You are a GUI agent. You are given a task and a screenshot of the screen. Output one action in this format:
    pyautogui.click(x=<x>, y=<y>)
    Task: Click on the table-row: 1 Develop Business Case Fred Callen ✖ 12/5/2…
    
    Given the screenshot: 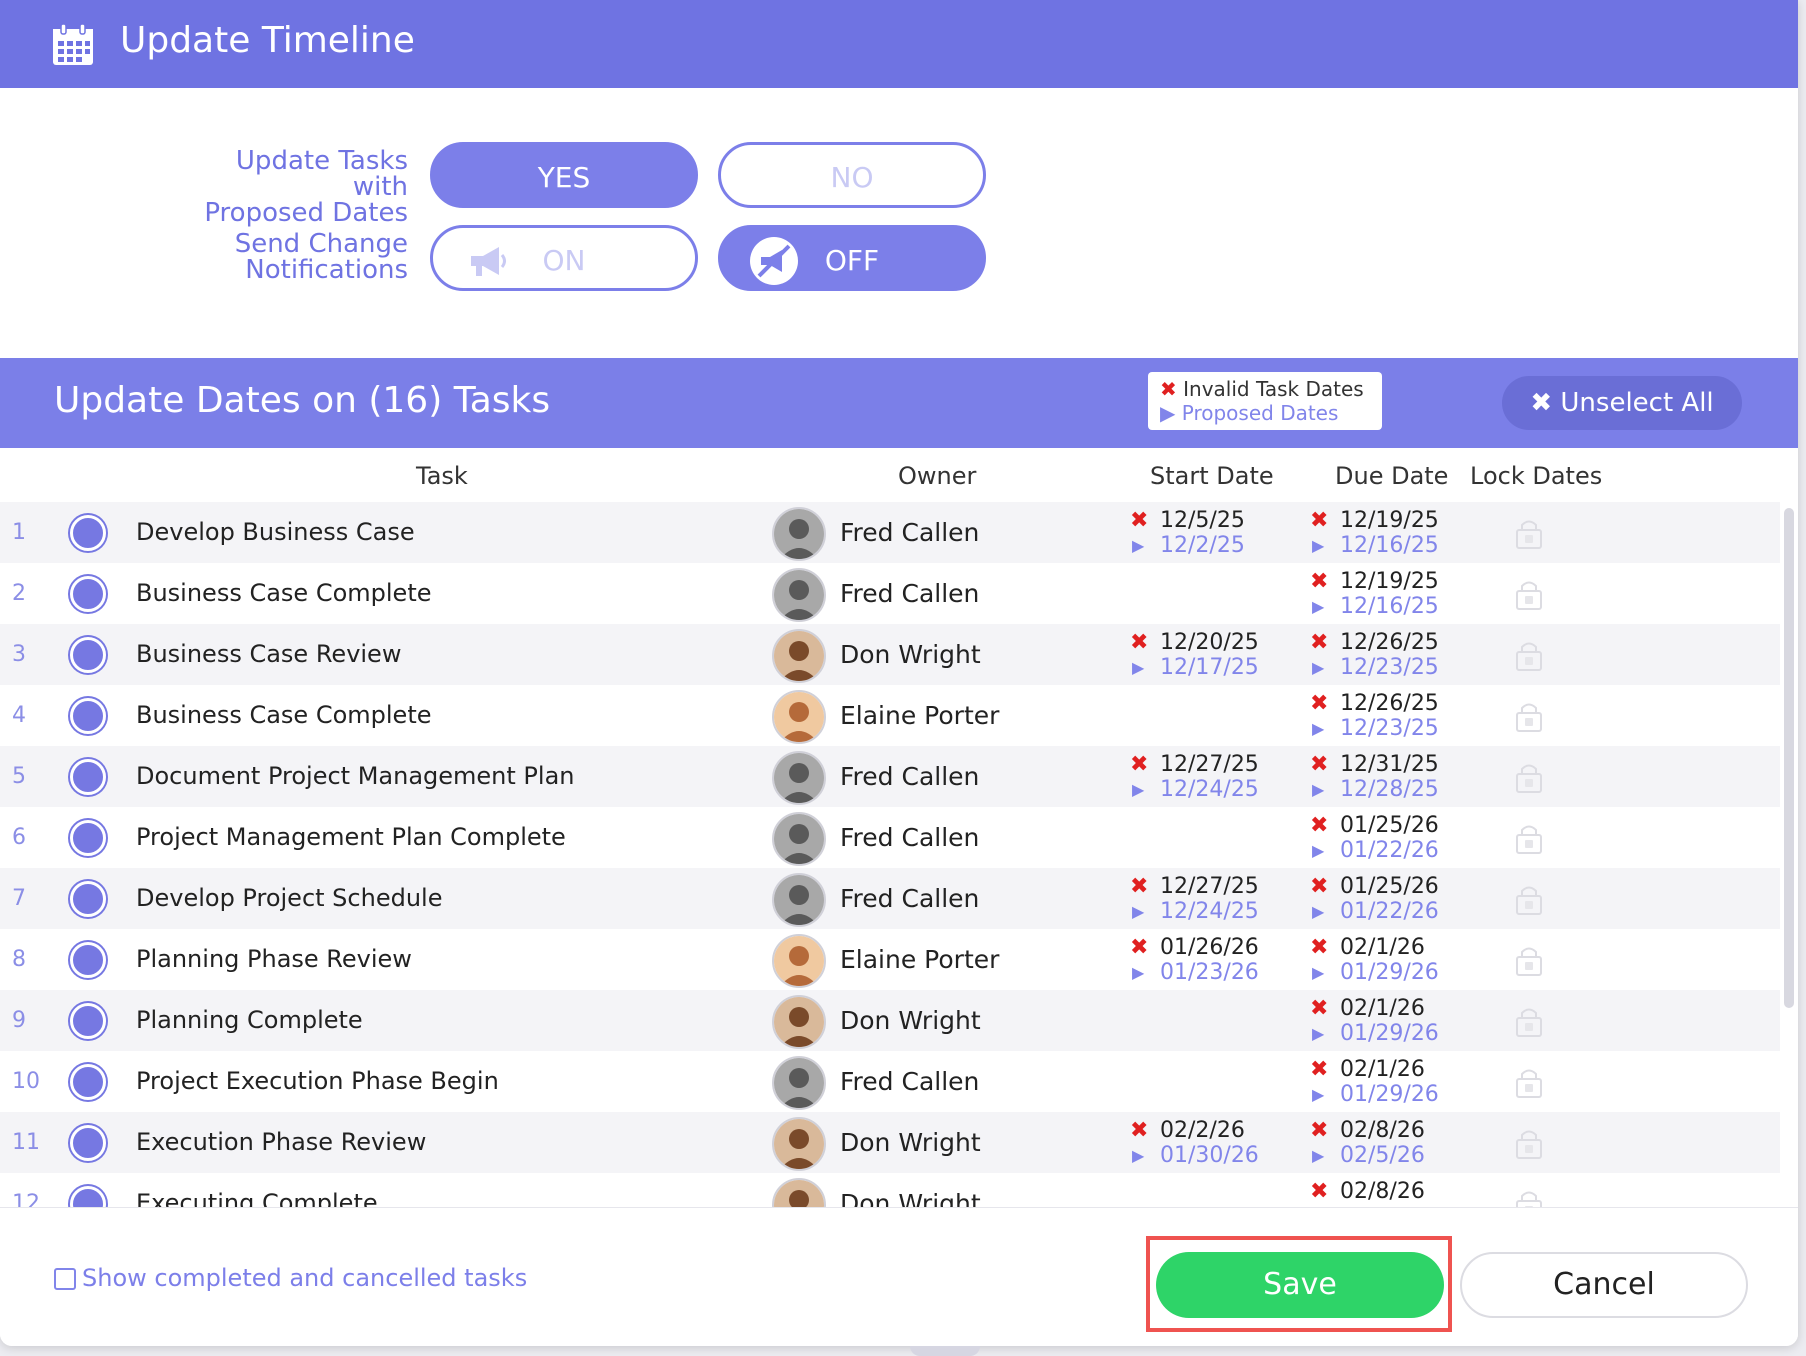 What is the action you would take?
    pyautogui.click(x=890, y=532)
    